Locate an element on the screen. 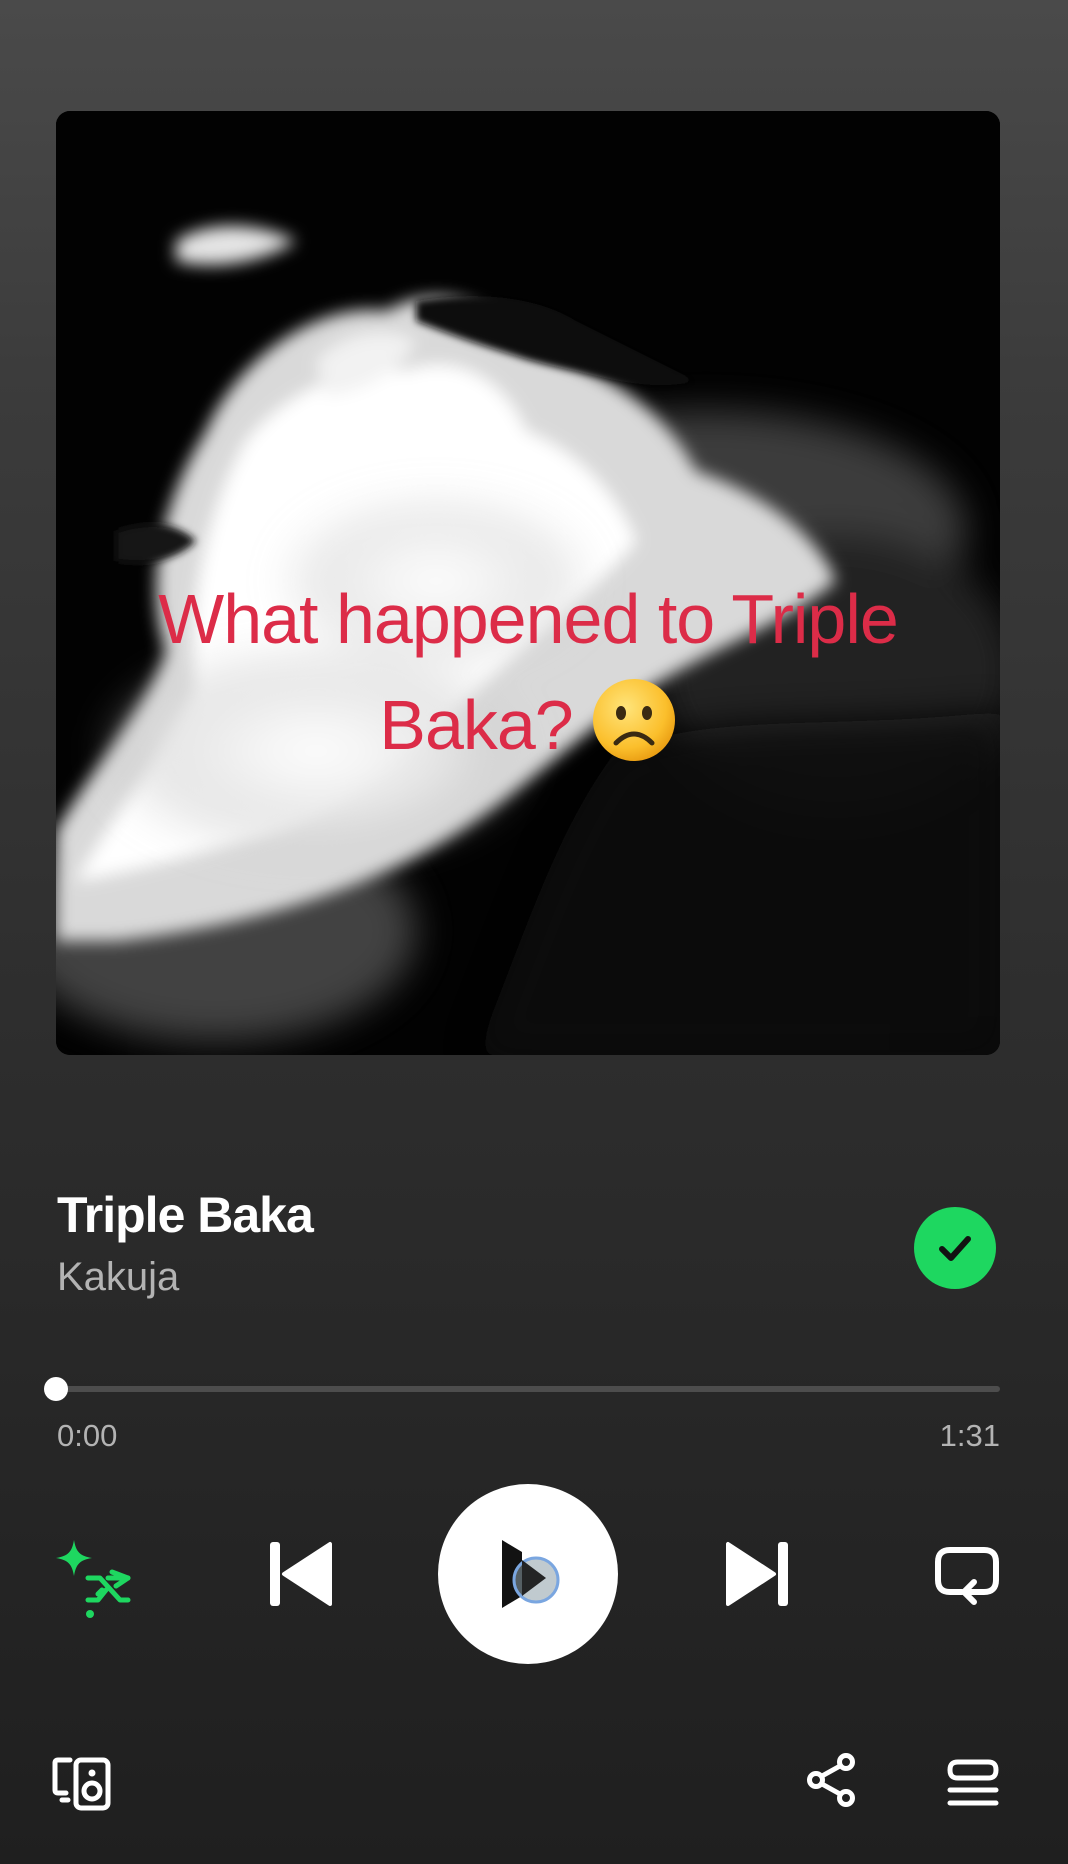  connect-device-button is located at coordinates (83, 1783).